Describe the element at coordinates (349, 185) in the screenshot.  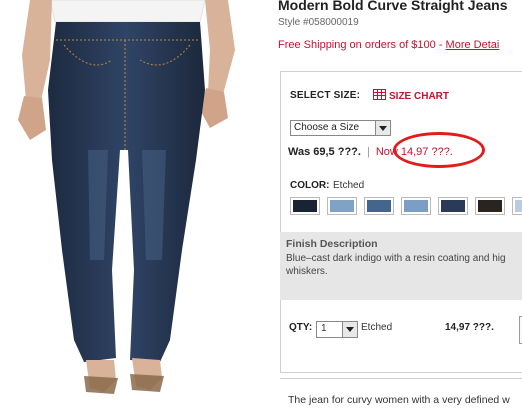
I see `color-selected: Etched` at that location.